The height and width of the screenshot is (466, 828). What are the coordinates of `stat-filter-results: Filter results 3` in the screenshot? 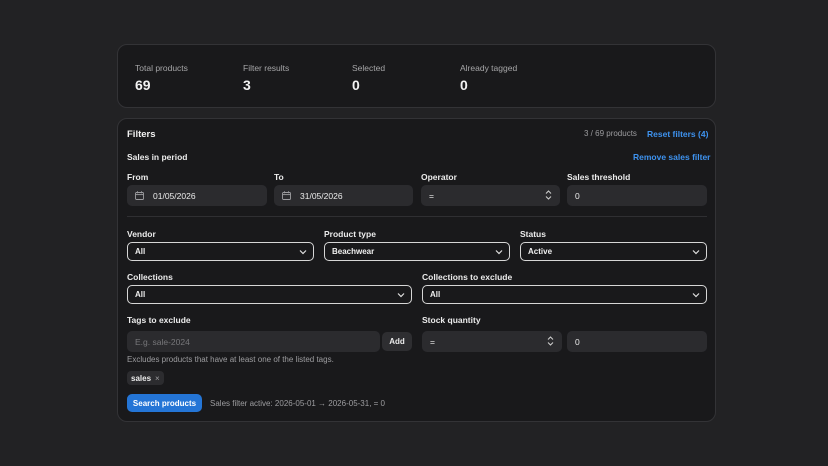 It's located at (266, 78).